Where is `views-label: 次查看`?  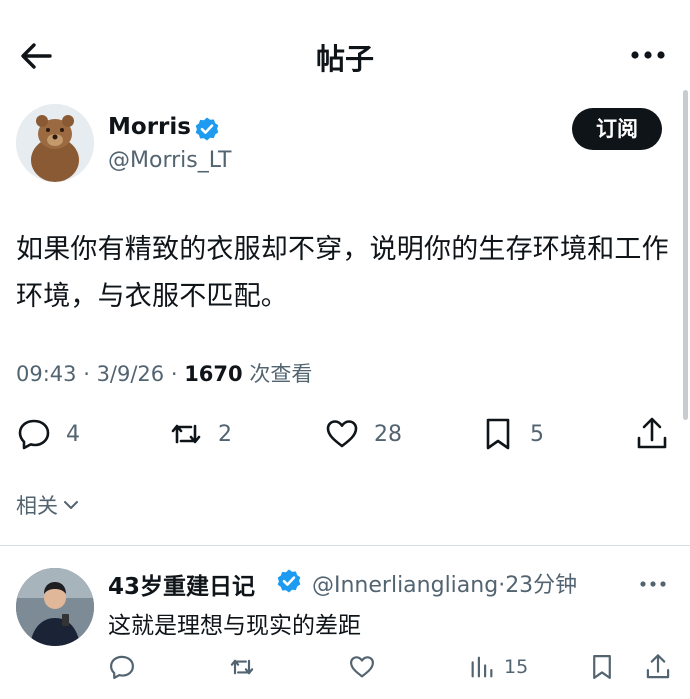 views-label: 次查看 is located at coordinates (281, 374).